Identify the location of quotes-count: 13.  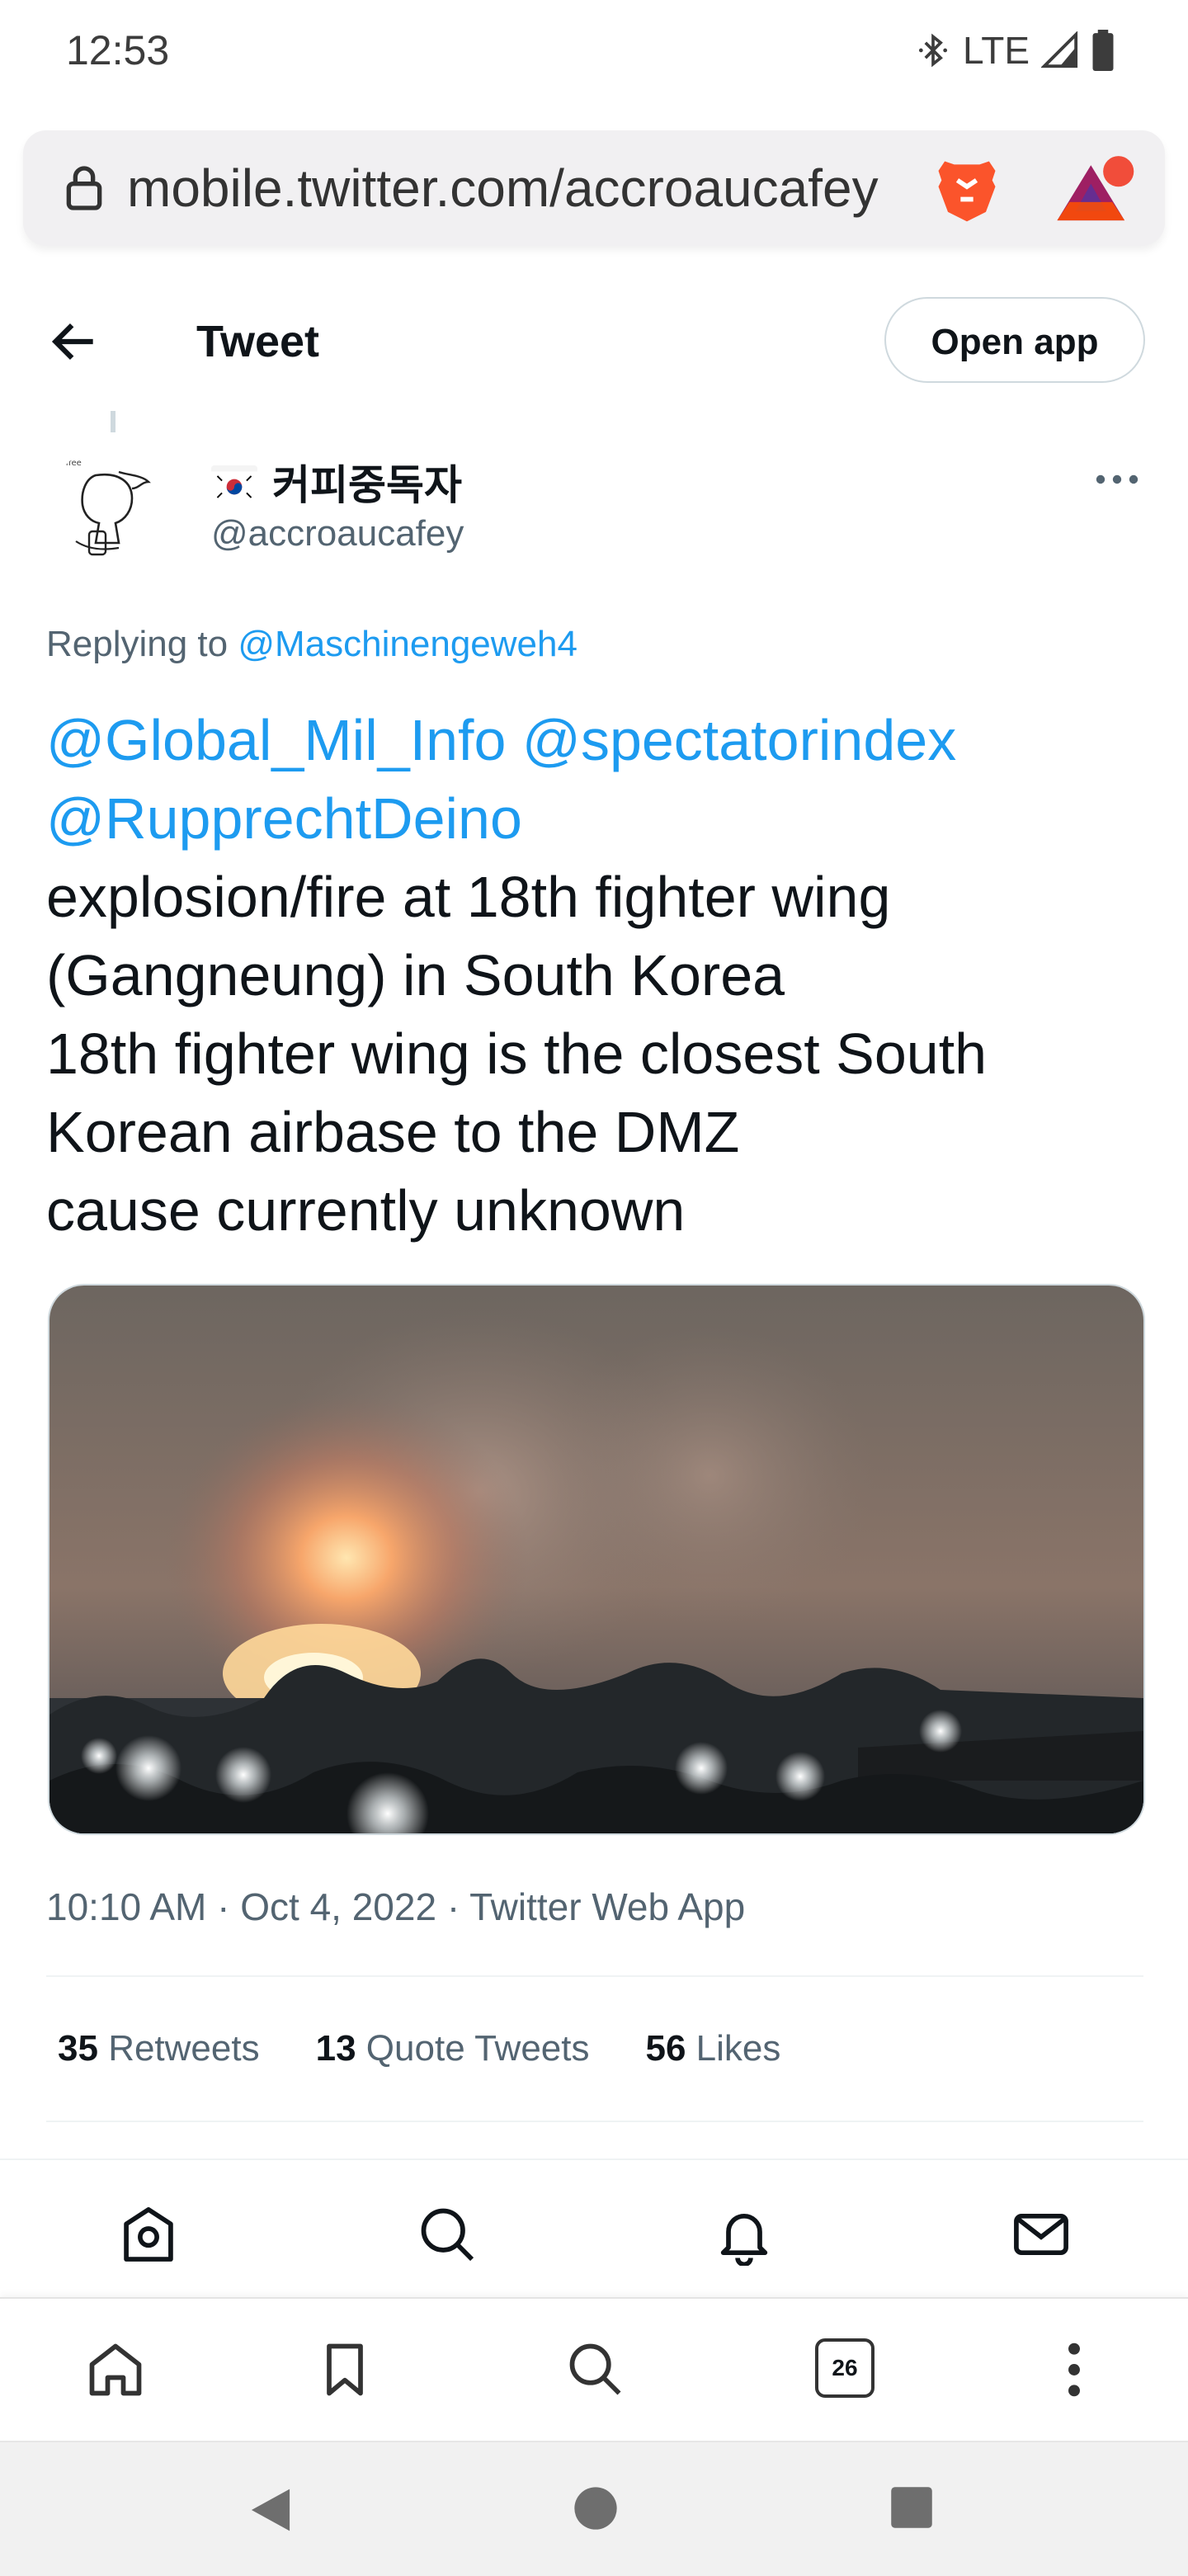
(335, 2048).